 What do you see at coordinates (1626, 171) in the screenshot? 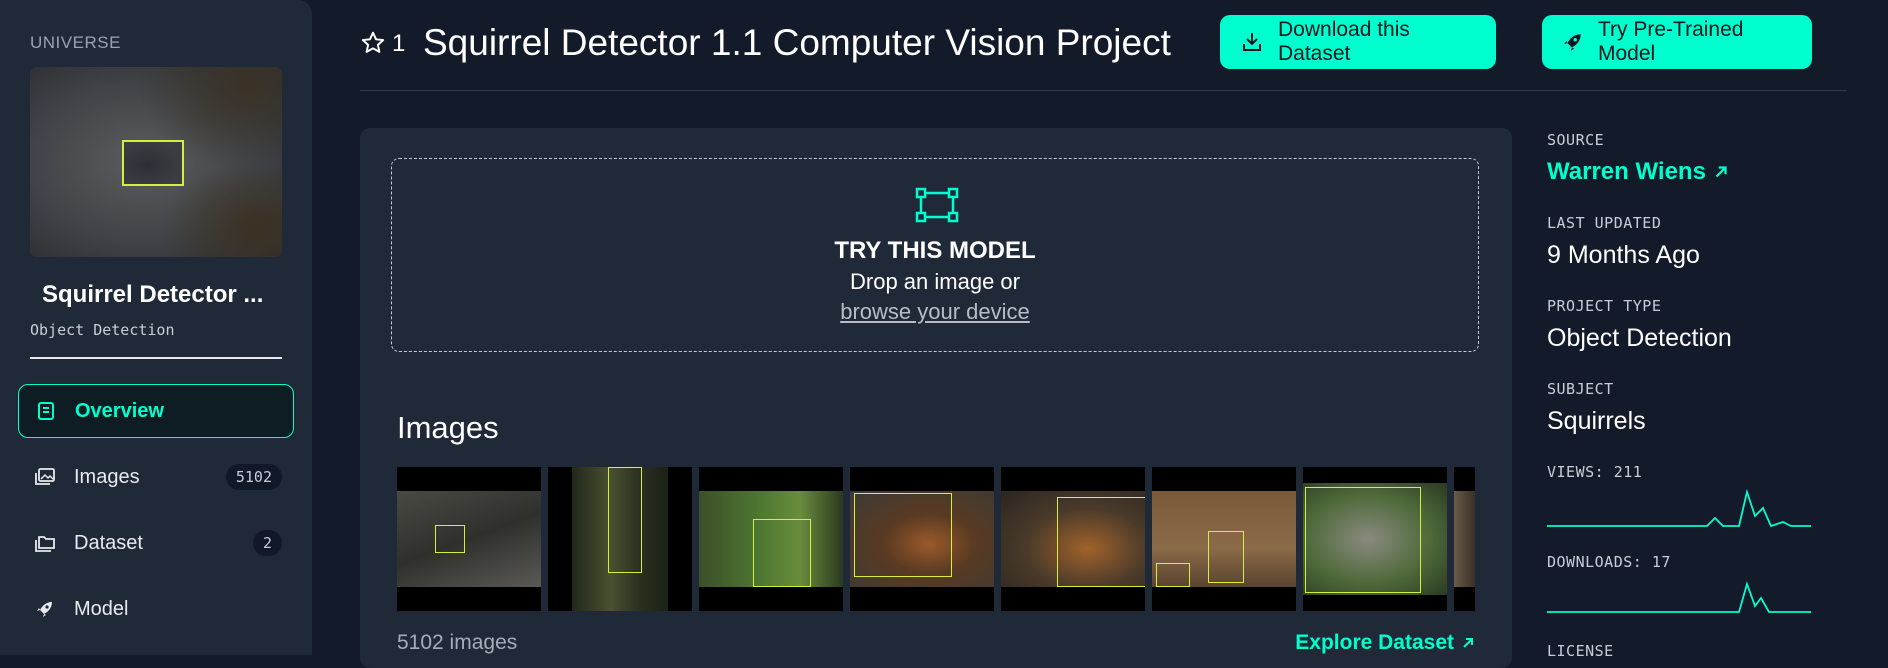
I see `source-value: Warren Wiens` at bounding box center [1626, 171].